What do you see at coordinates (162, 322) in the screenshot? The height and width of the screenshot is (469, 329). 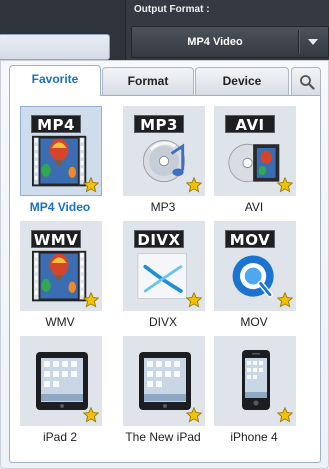 I see `format-item-label: DIVX` at bounding box center [162, 322].